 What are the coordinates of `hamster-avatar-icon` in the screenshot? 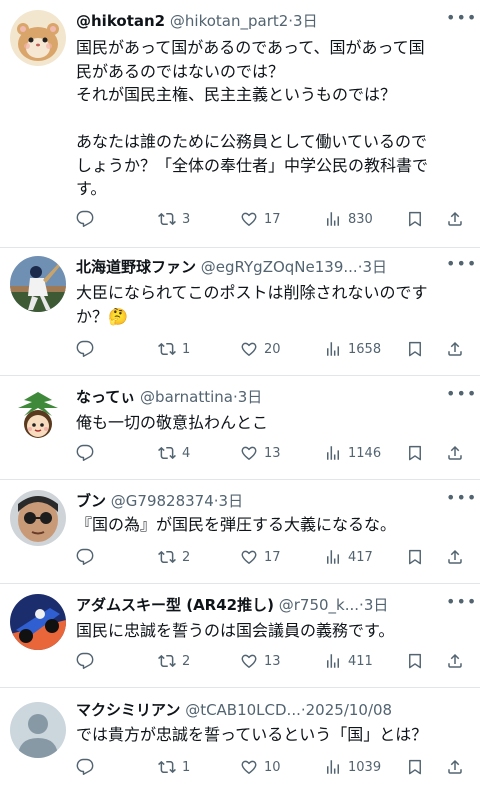 It's located at (38, 38).